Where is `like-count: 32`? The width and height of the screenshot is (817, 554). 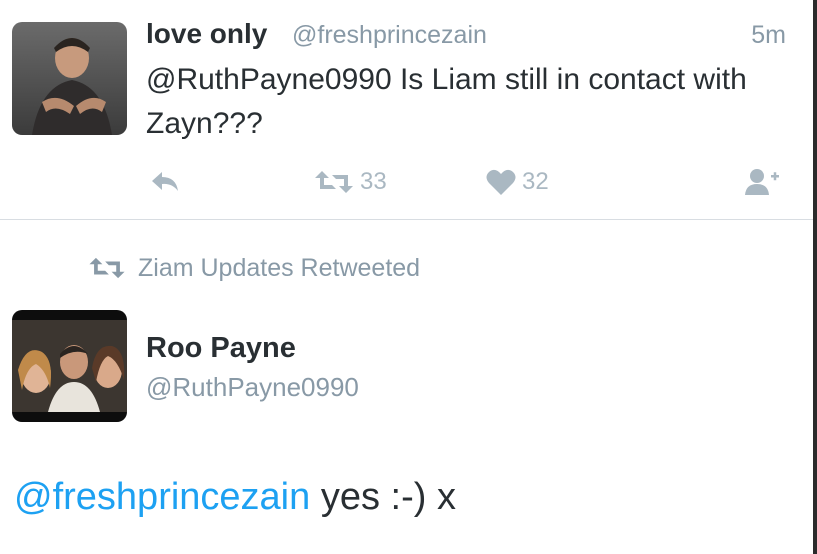 like-count: 32 is located at coordinates (535, 181).